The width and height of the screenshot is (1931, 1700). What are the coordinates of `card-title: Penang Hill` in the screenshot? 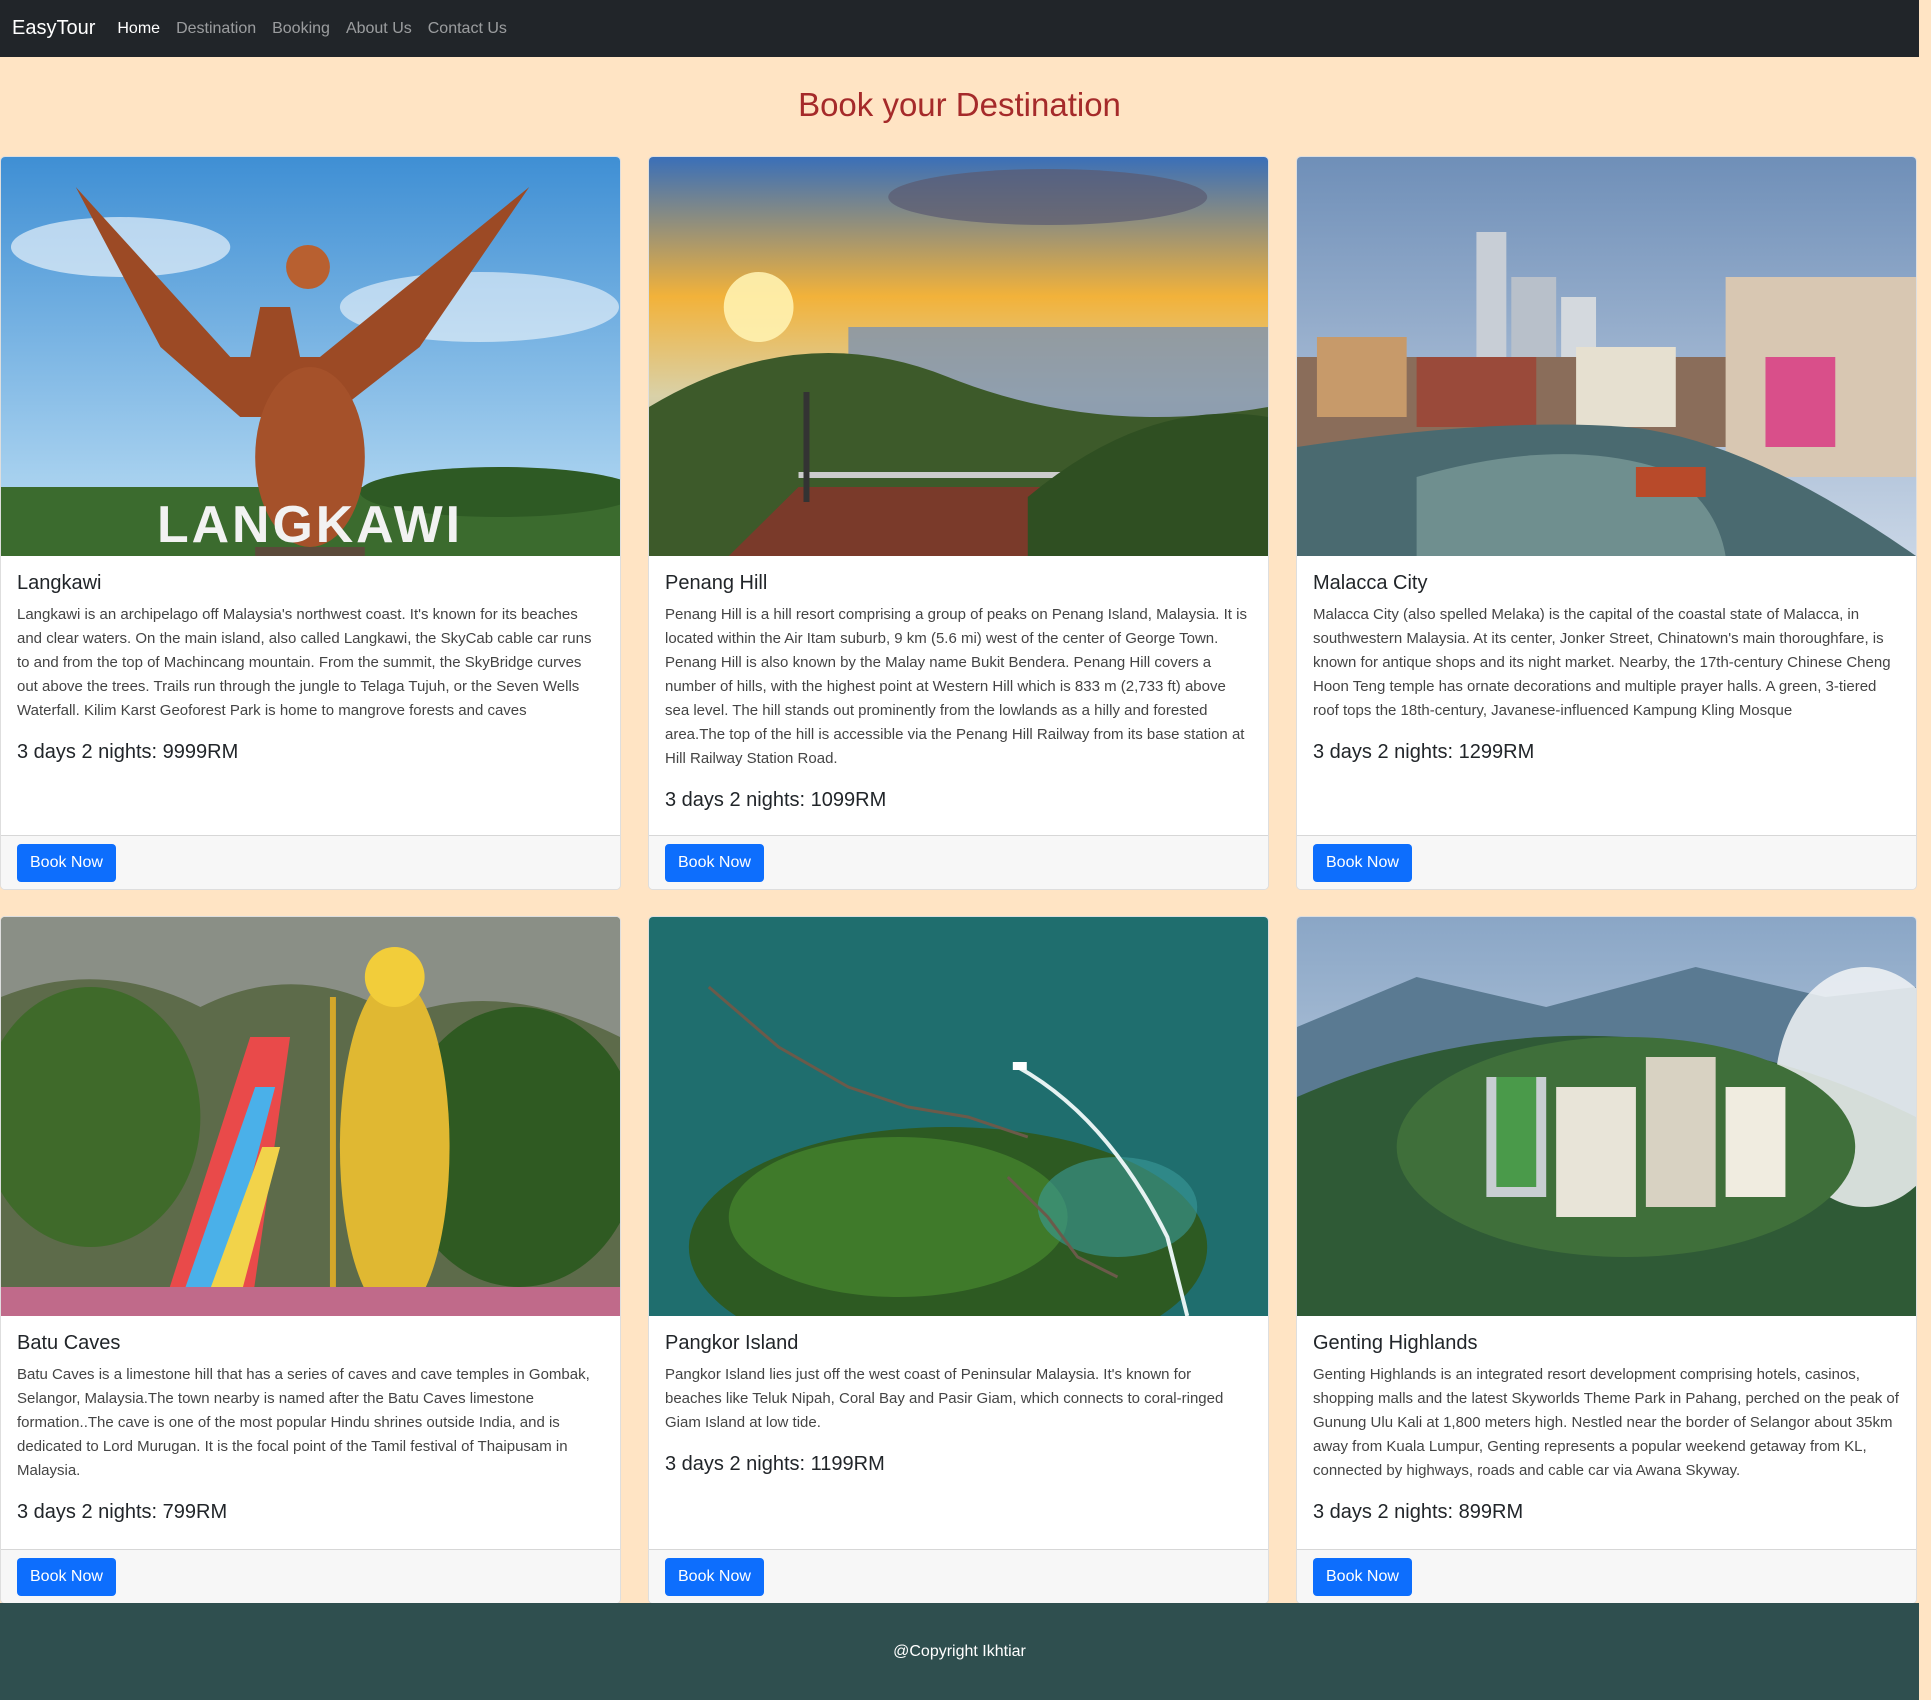 It's located at (716, 583).